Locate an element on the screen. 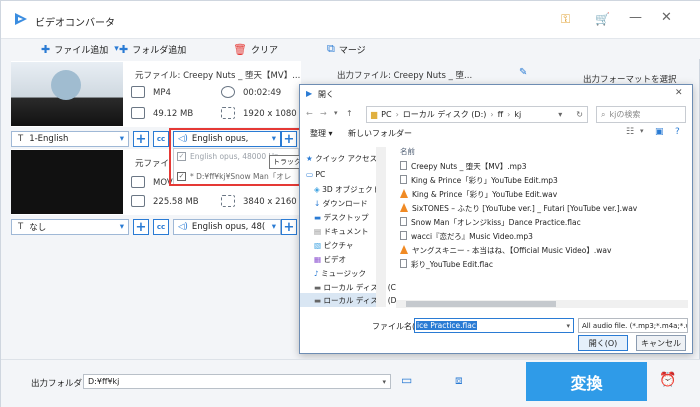 This screenshot has width=700, height=407. new-folder-button: 新しいフォルダー is located at coordinates (380, 133).